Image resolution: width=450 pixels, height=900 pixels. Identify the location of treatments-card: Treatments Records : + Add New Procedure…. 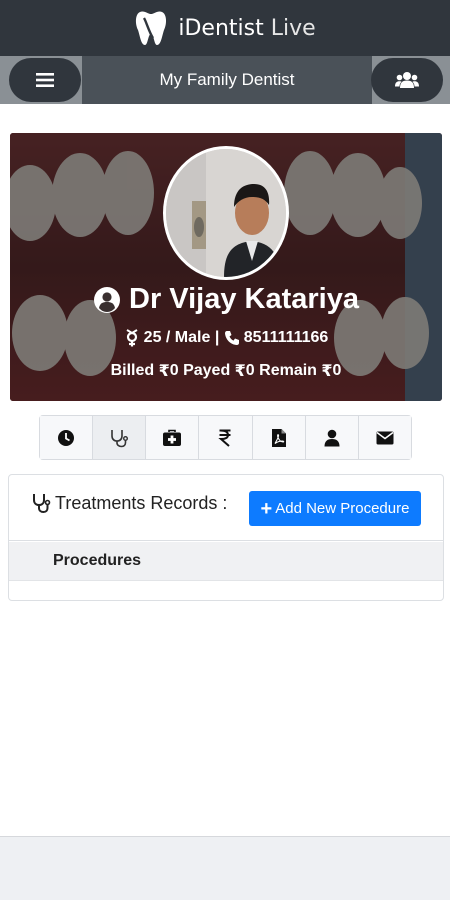
(226, 537).